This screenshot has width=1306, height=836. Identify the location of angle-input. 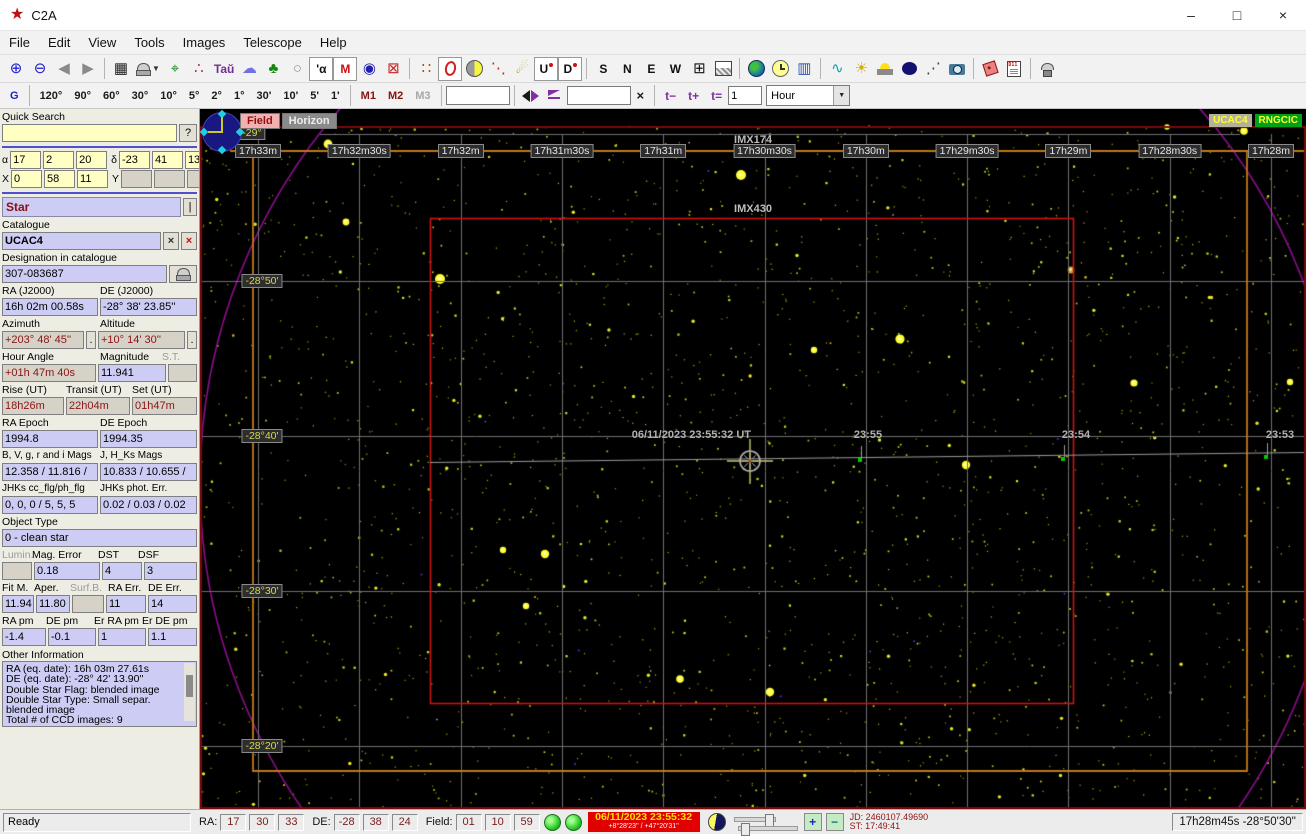
(598, 95).